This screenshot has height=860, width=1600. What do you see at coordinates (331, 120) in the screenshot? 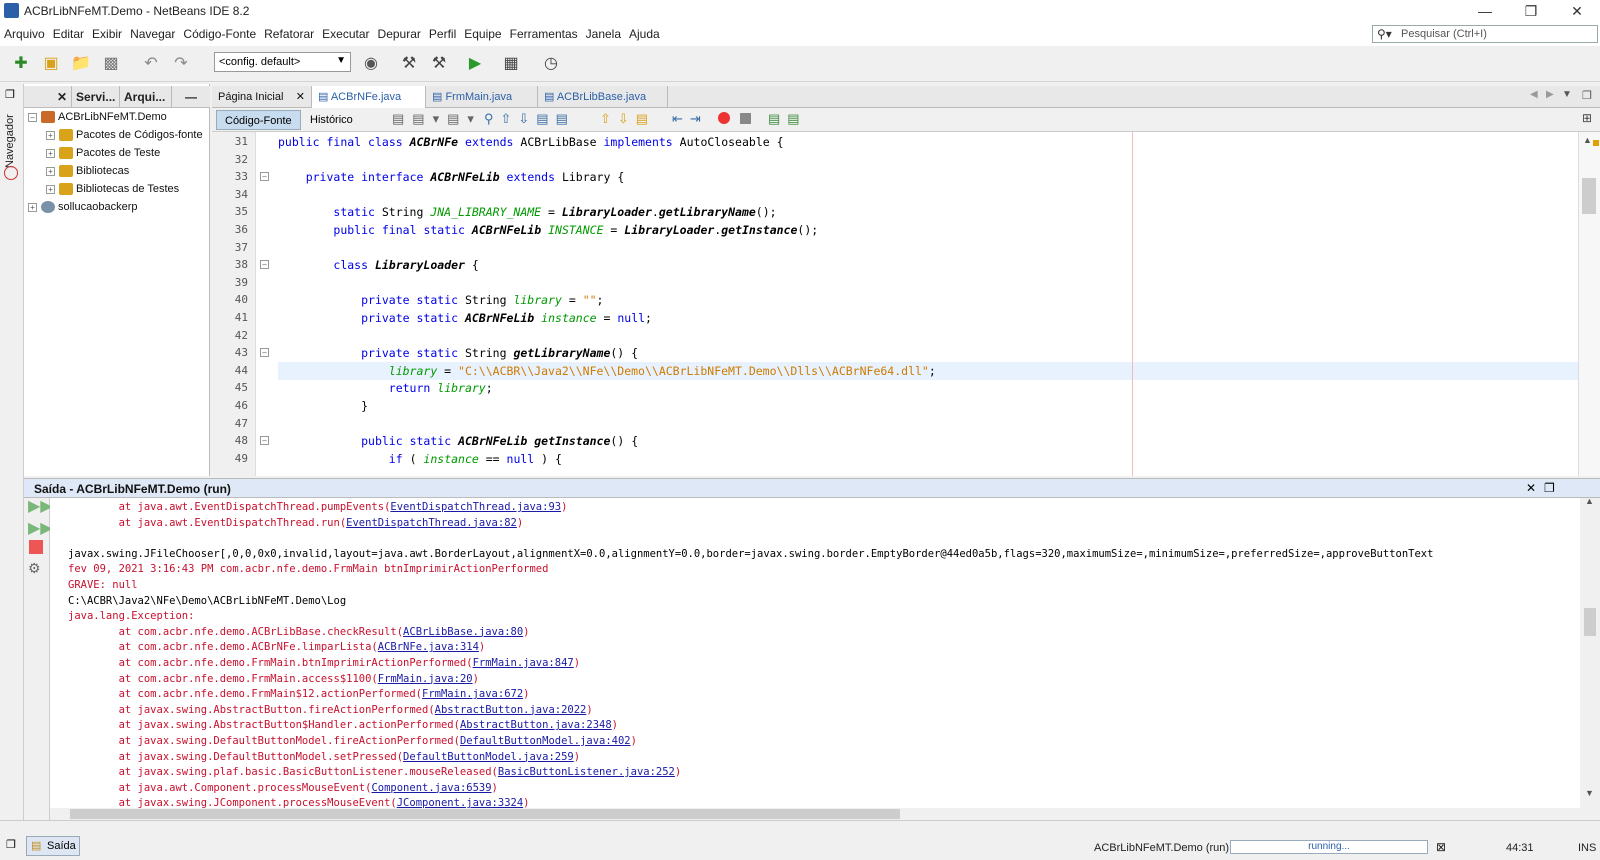
I see `history-view-button: Histórico` at bounding box center [331, 120].